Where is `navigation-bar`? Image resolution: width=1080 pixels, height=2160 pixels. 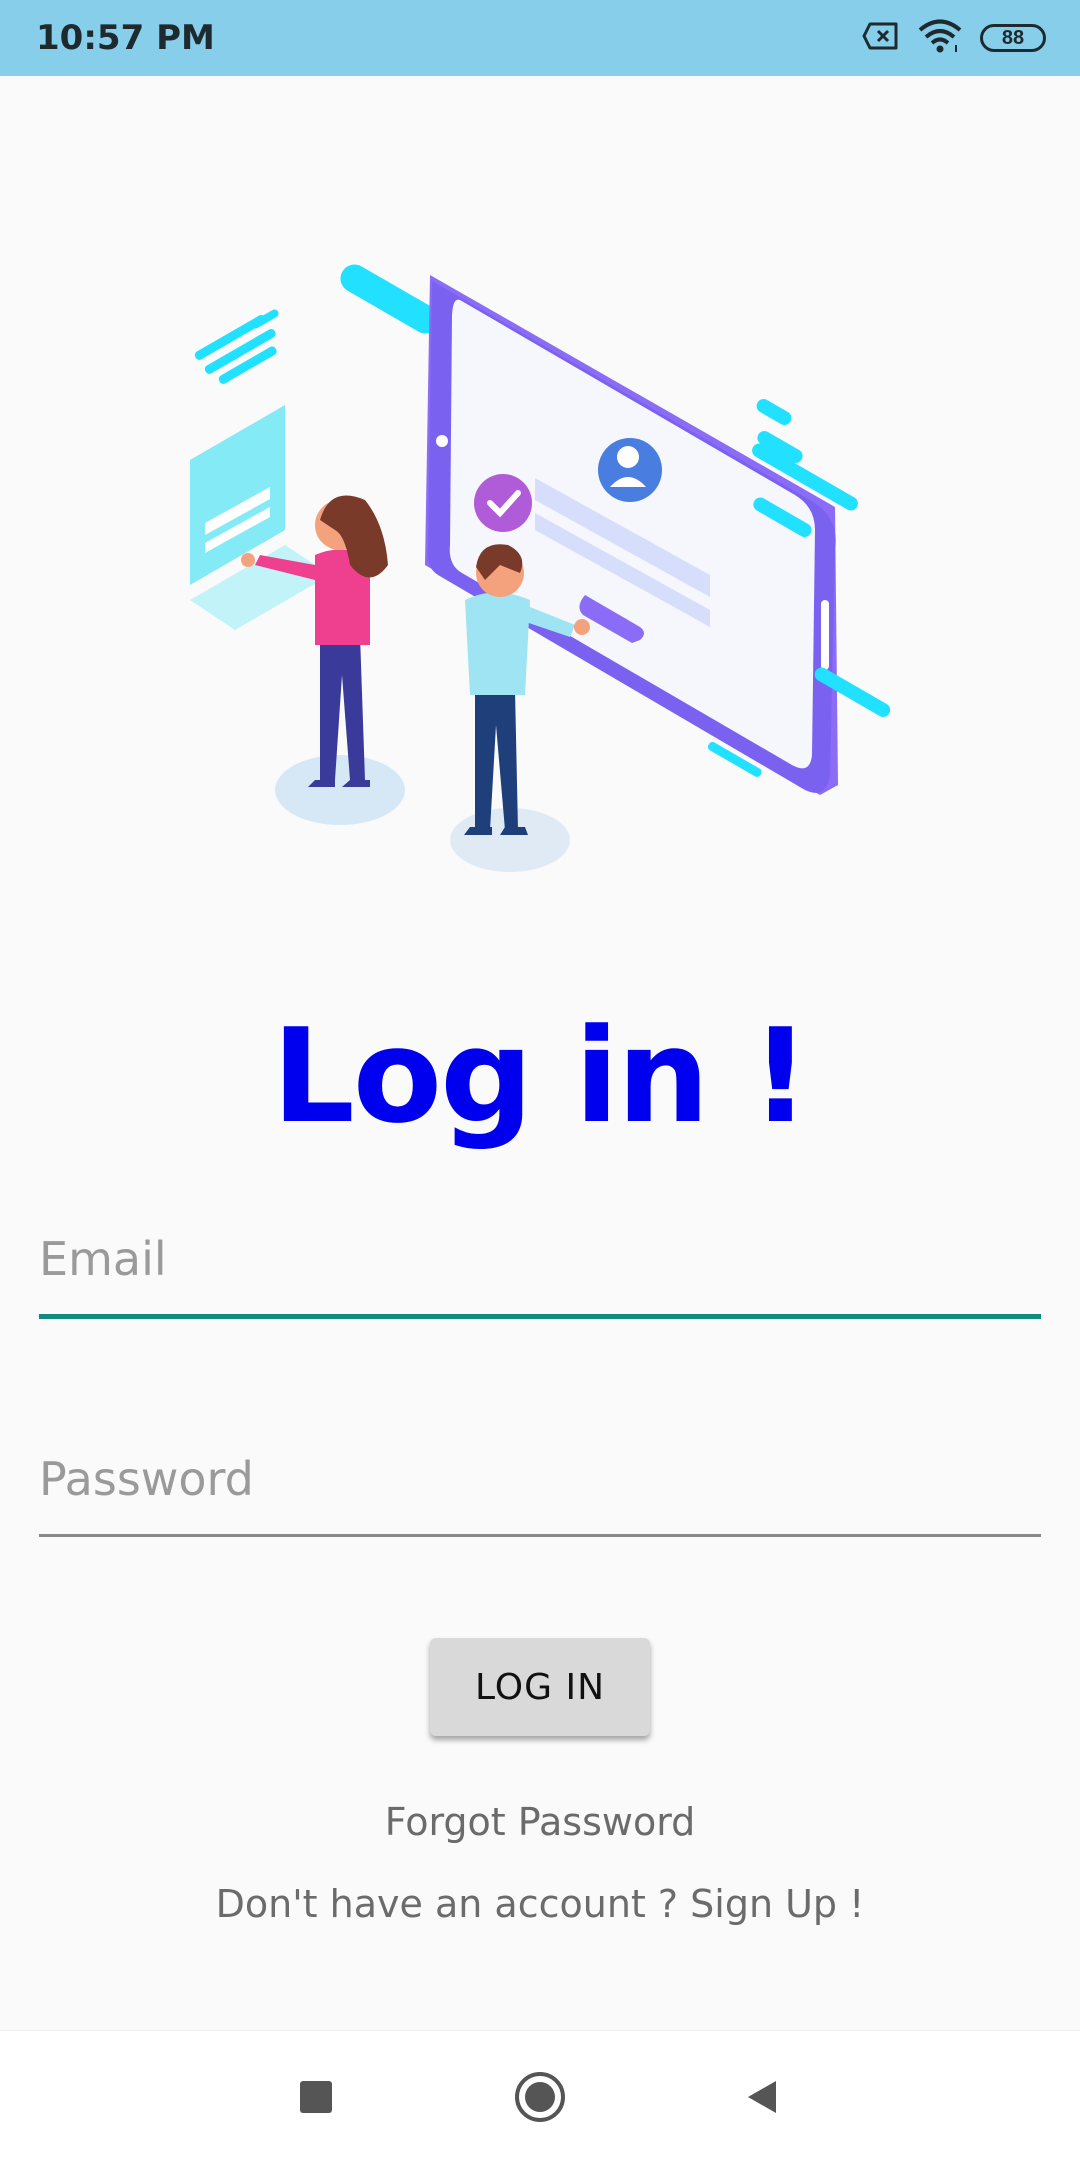
navigation-bar is located at coordinates (540, 2095).